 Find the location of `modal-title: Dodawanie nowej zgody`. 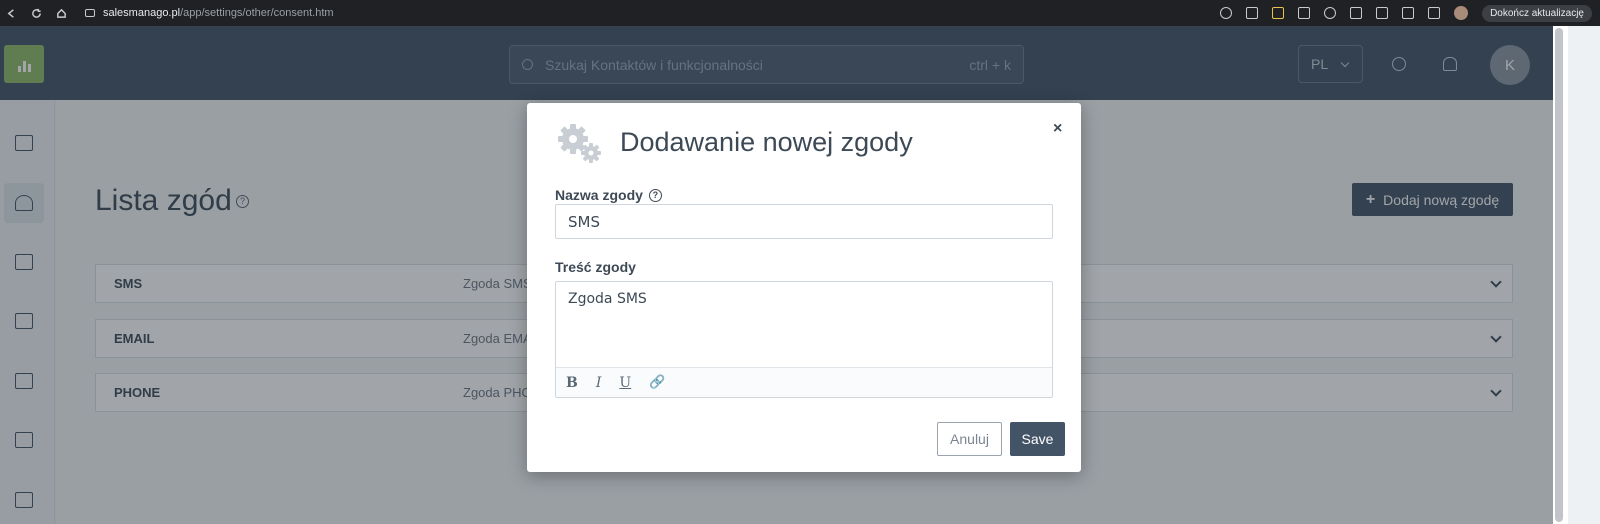

modal-title: Dodawanie nowej zgody is located at coordinates (766, 142).